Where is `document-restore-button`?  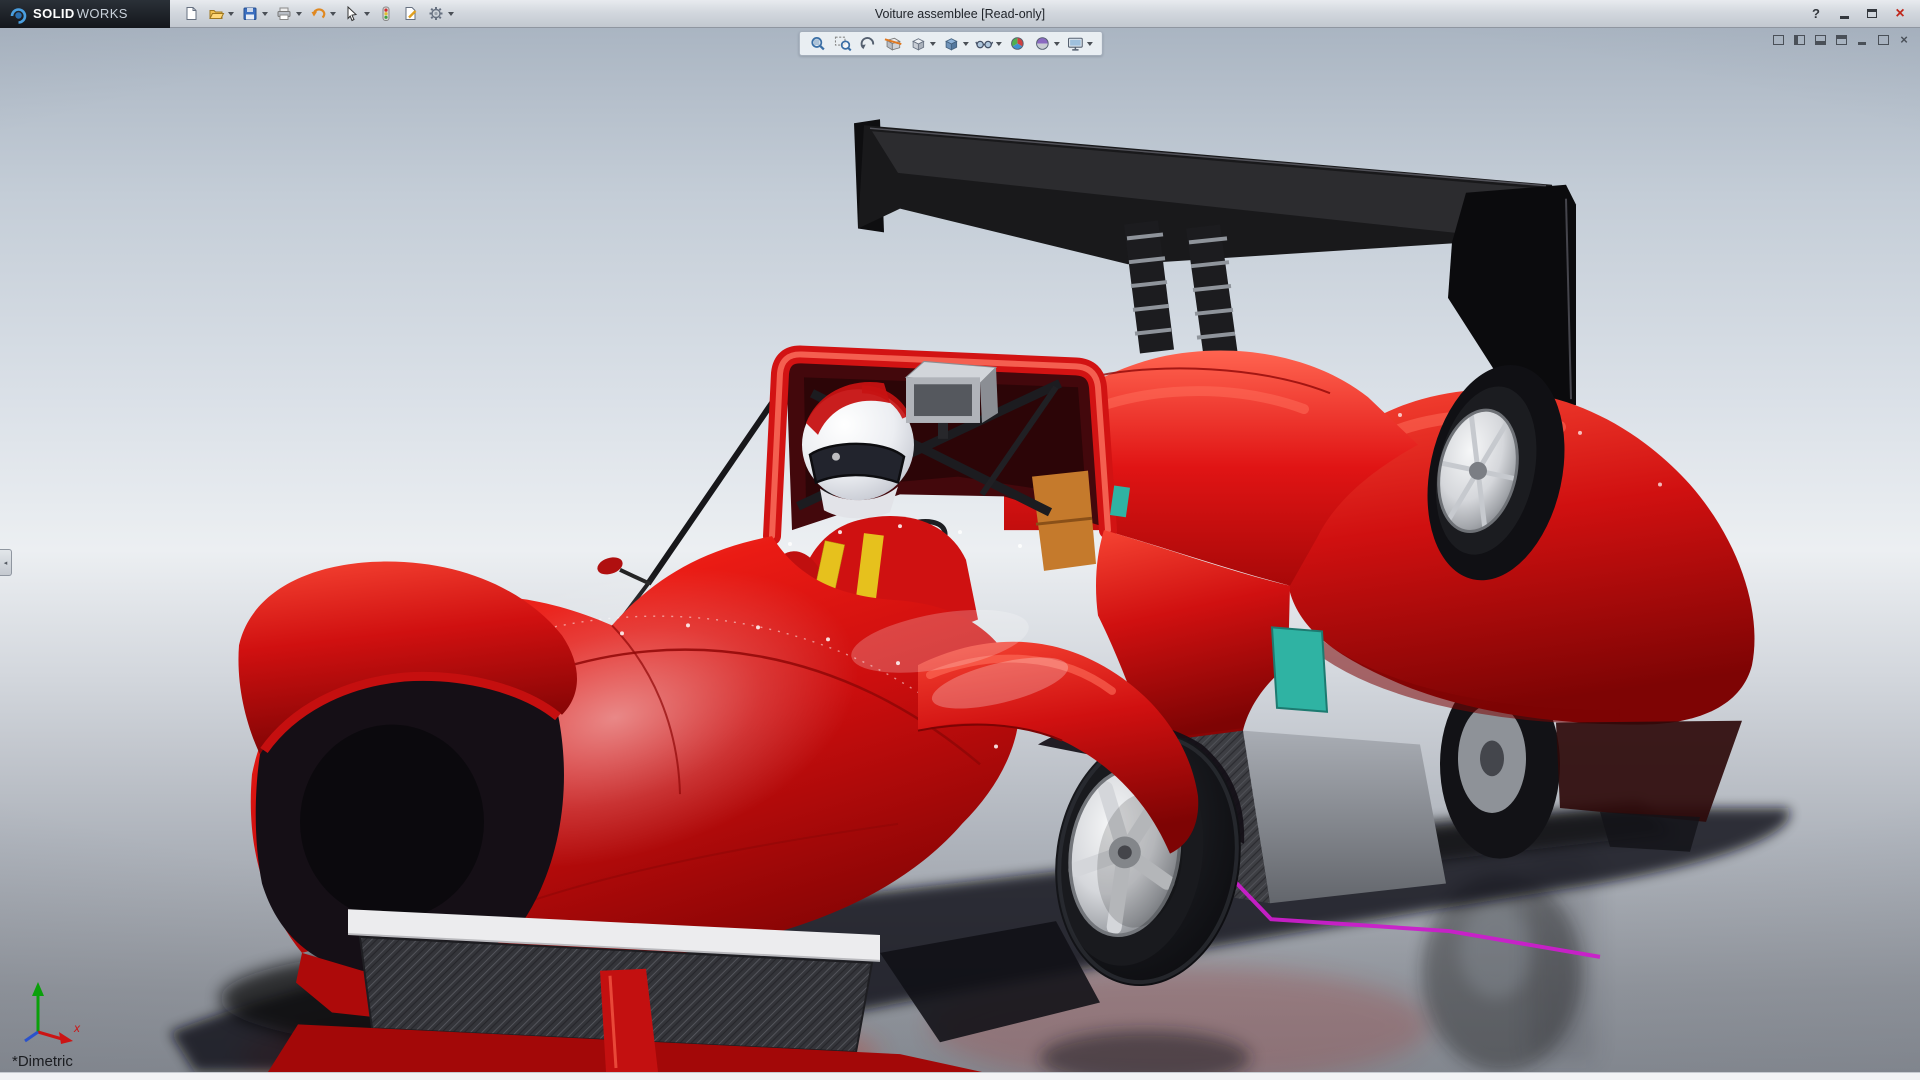 document-restore-button is located at coordinates (1883, 39).